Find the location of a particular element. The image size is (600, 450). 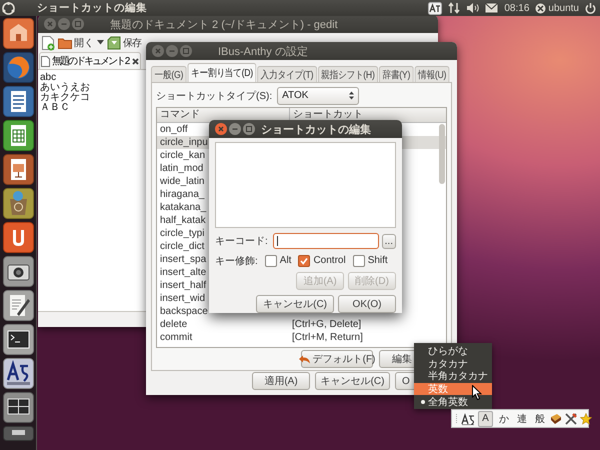

mode-button: 連 is located at coordinates (521, 418).